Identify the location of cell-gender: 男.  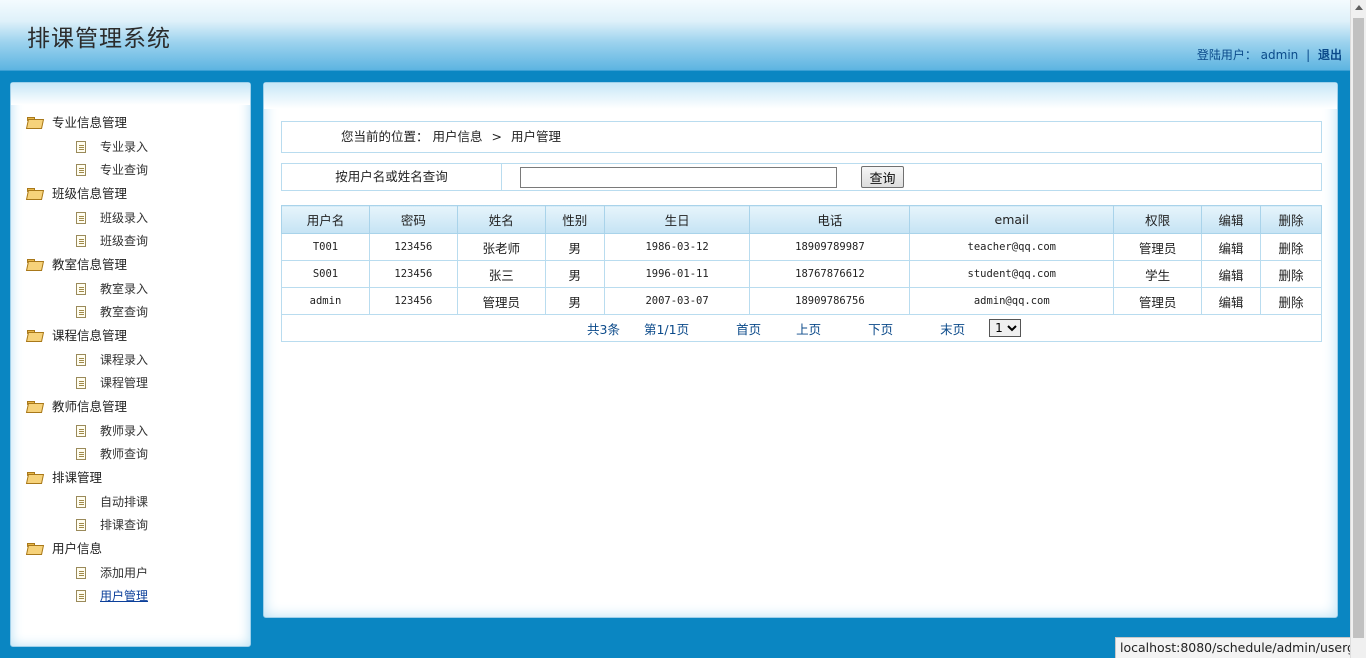
(574, 247).